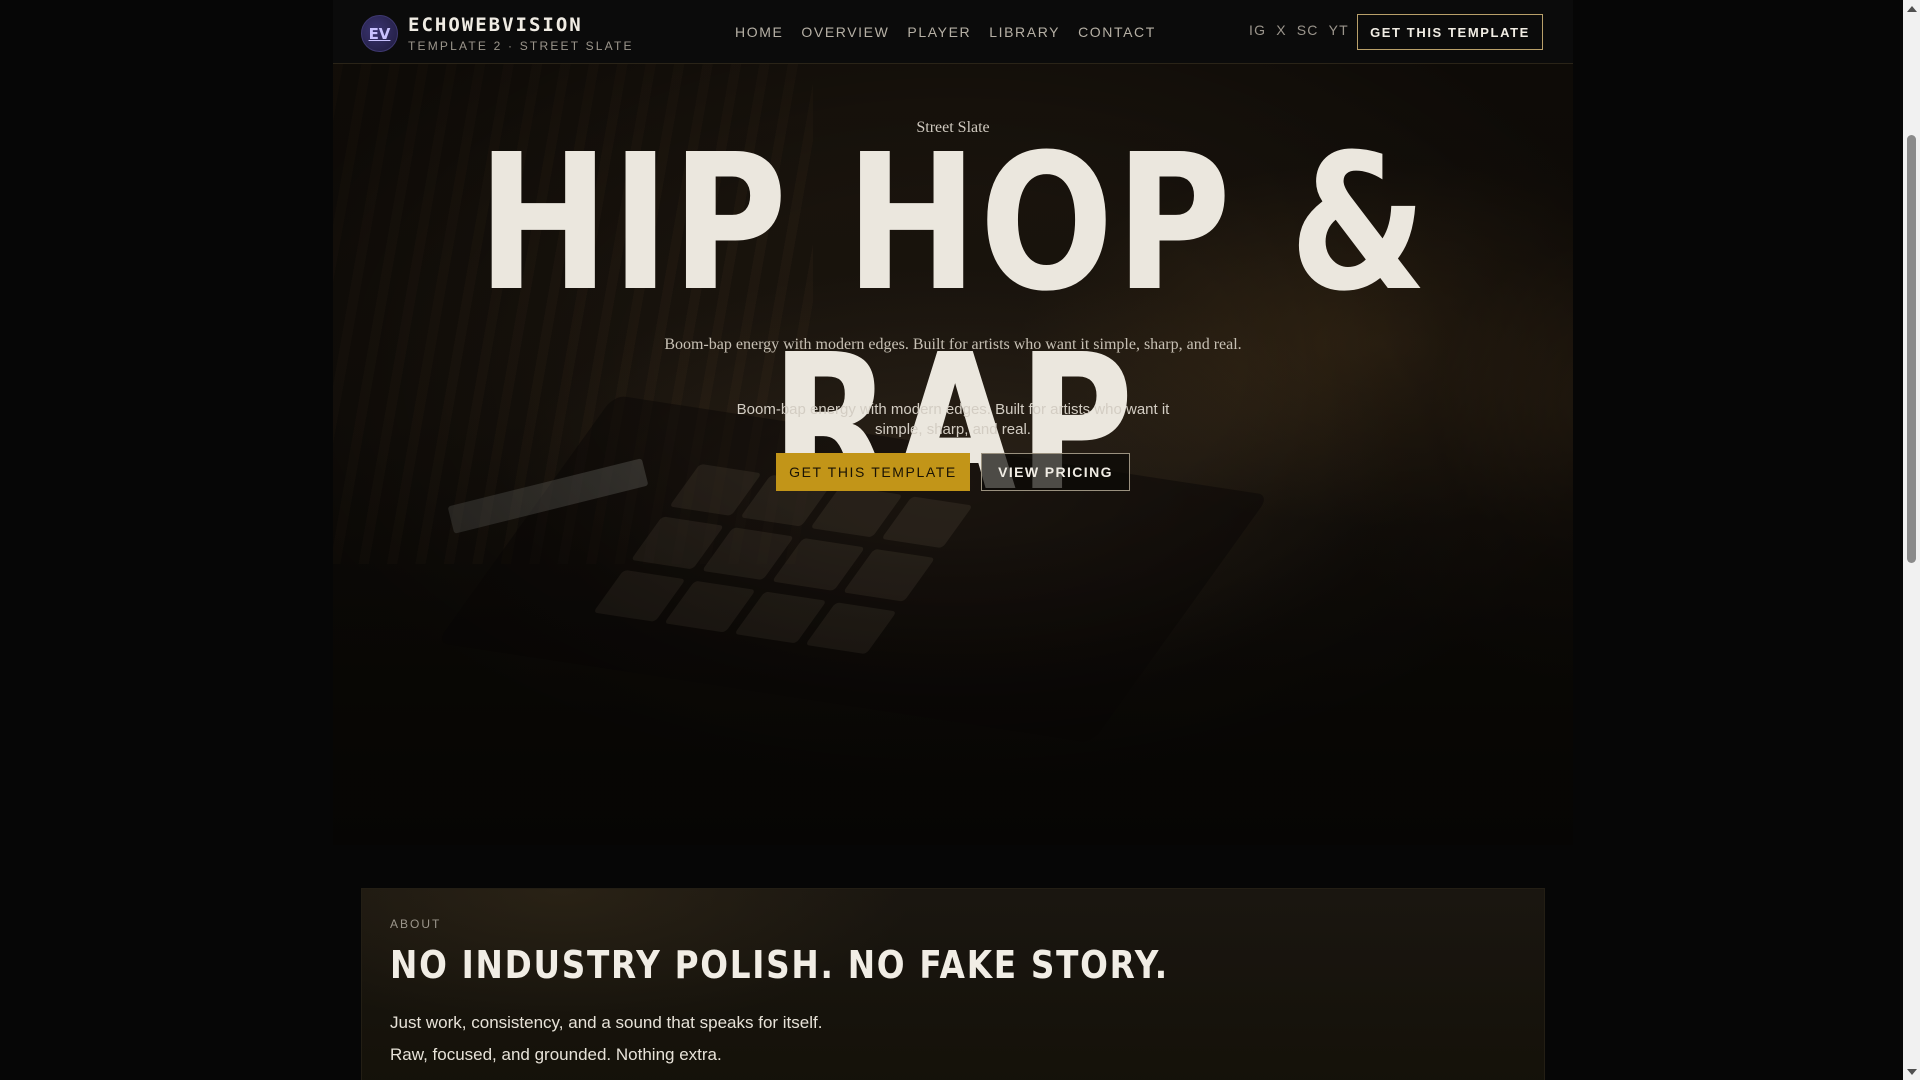  What do you see at coordinates (1257, 30) in the screenshot?
I see `social-instagram-link: IG` at bounding box center [1257, 30].